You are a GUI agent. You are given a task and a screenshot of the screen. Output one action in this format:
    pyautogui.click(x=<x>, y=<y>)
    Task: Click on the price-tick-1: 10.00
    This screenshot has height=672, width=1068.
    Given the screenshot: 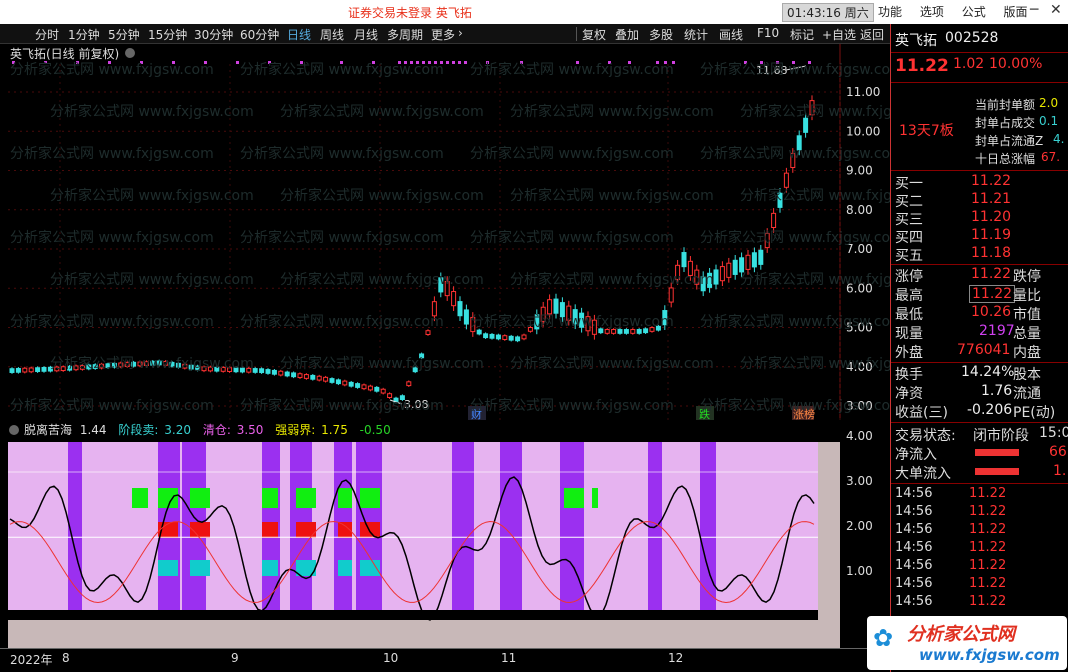 What is the action you would take?
    pyautogui.click(x=863, y=131)
    